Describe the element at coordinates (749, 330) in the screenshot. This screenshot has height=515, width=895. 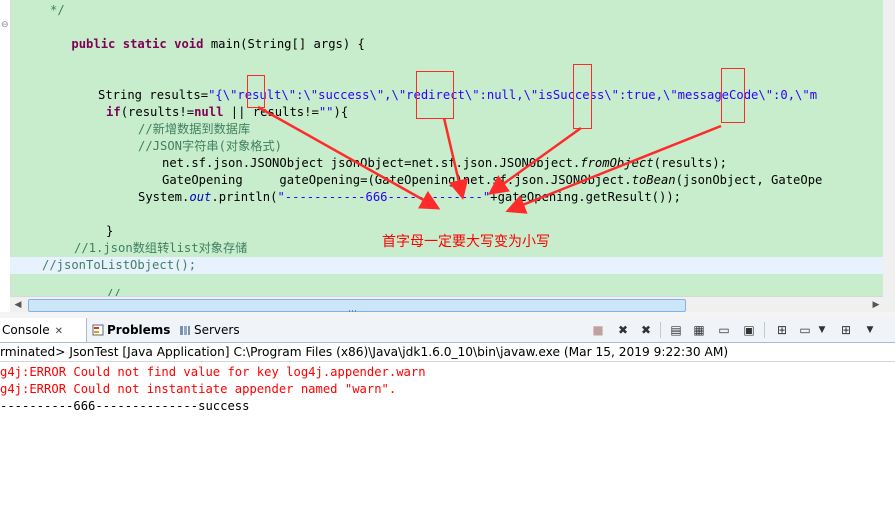
I see `show-stderr-icon: ▣` at that location.